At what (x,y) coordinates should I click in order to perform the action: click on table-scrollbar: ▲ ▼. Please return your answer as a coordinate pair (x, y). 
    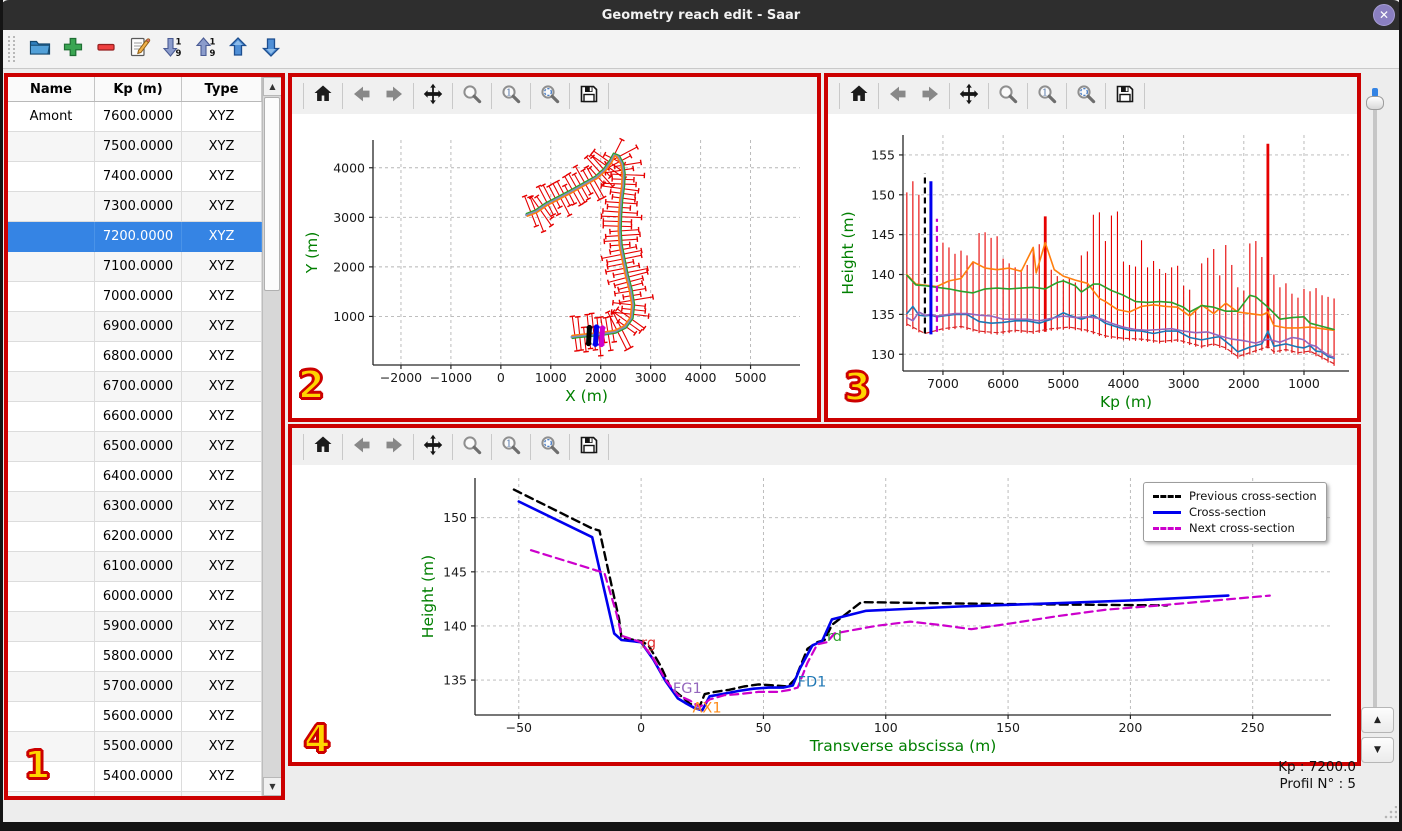
    Looking at the image, I should click on (271, 436).